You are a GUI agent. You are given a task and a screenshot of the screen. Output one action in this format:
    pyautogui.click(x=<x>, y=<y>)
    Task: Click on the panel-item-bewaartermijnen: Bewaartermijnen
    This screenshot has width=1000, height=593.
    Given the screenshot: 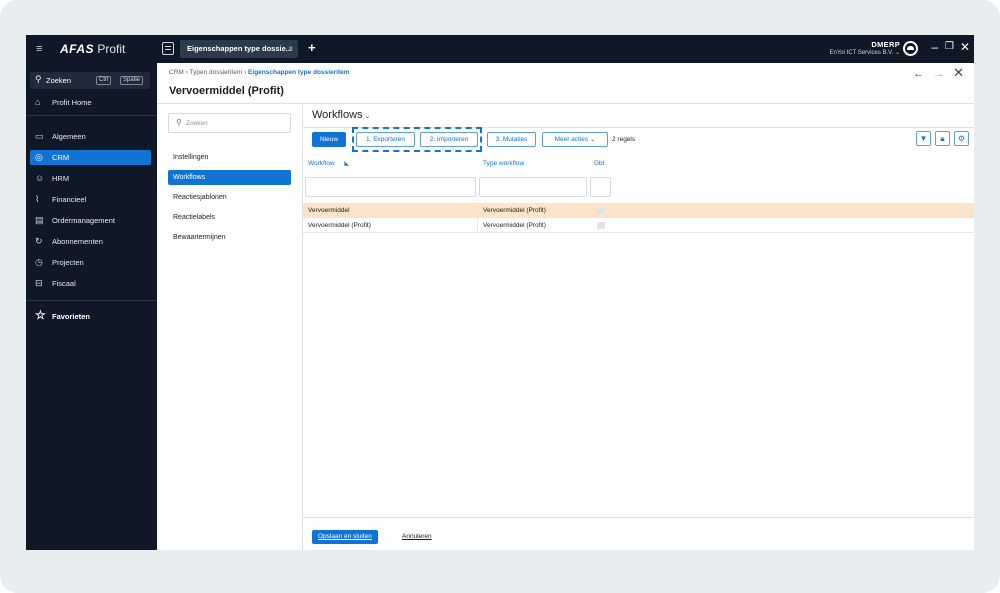 What is the action you would take?
    pyautogui.click(x=229, y=237)
    